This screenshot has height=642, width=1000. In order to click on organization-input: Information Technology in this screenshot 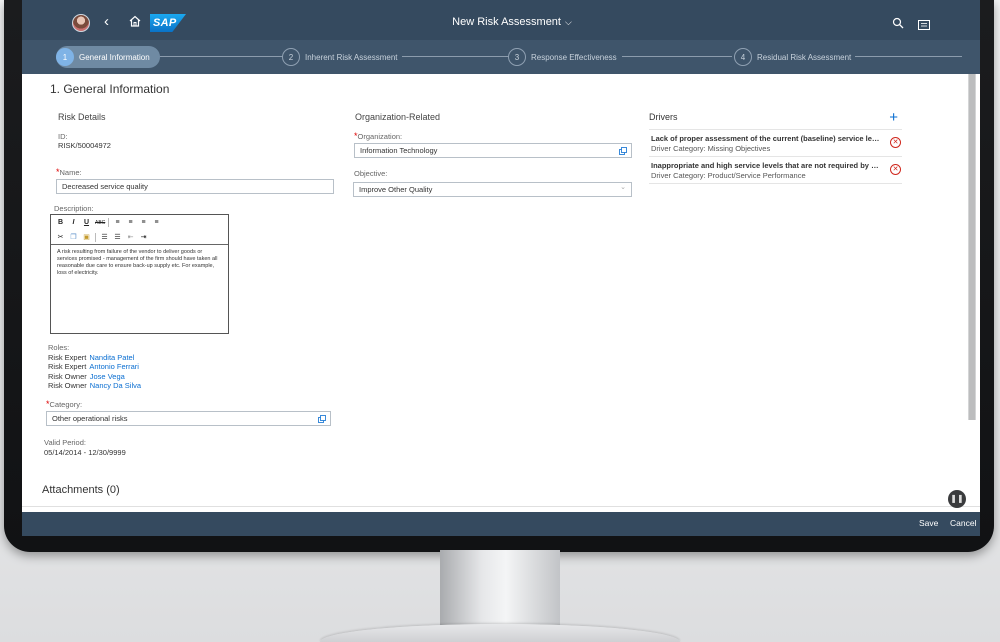, I will do `click(493, 150)`.